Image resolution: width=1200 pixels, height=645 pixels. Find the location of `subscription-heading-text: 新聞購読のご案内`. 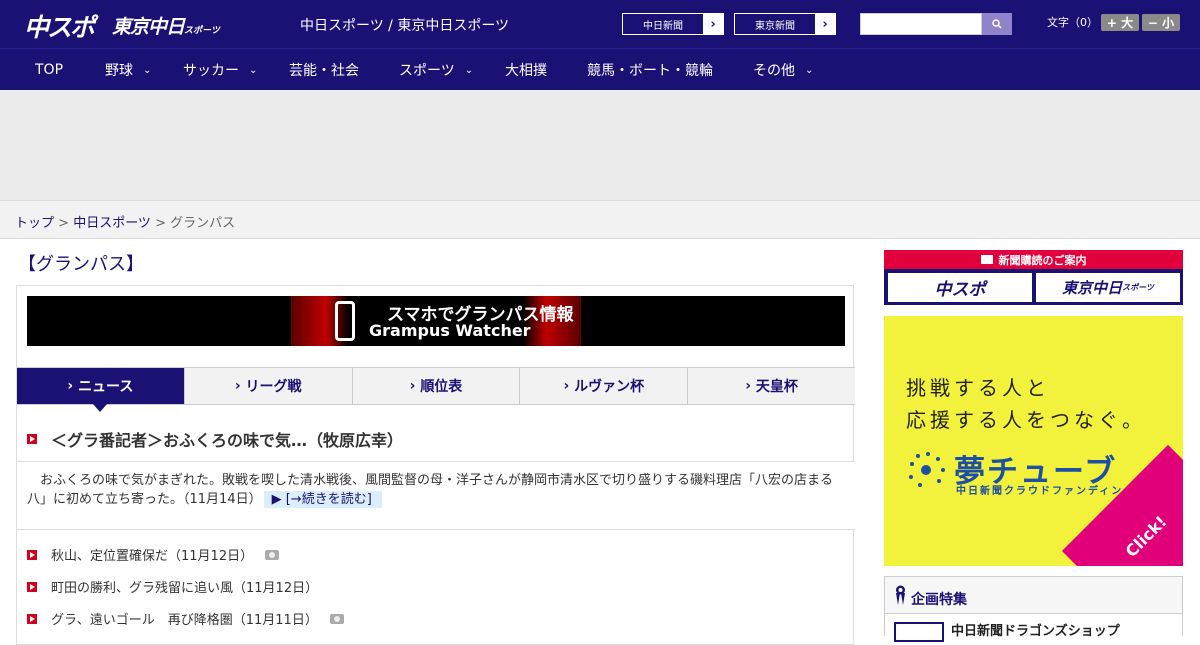

subscription-heading-text: 新聞購読のご案内 is located at coordinates (1042, 260).